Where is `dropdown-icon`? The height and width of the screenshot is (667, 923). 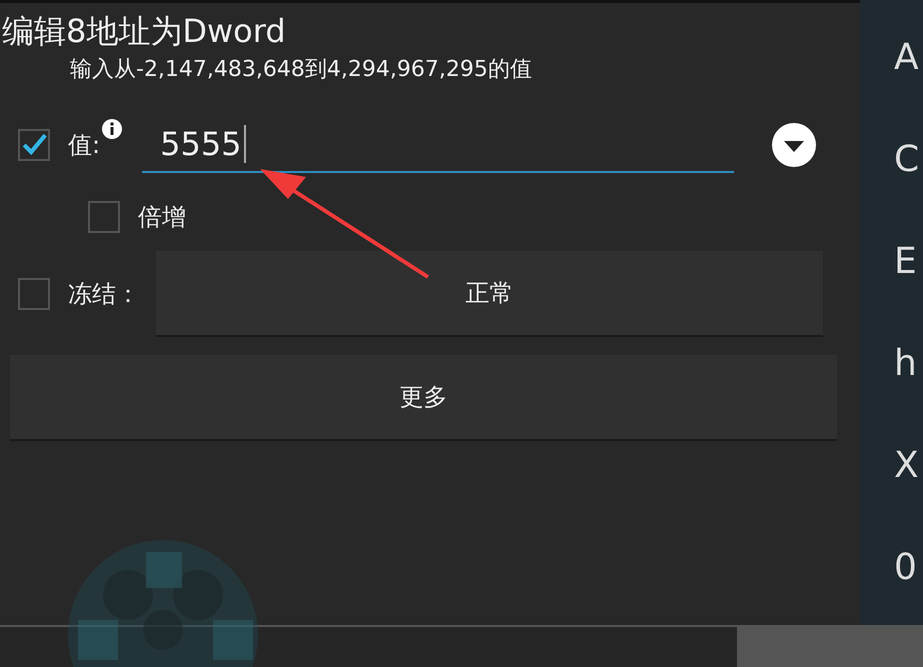
dropdown-icon is located at coordinates (794, 145).